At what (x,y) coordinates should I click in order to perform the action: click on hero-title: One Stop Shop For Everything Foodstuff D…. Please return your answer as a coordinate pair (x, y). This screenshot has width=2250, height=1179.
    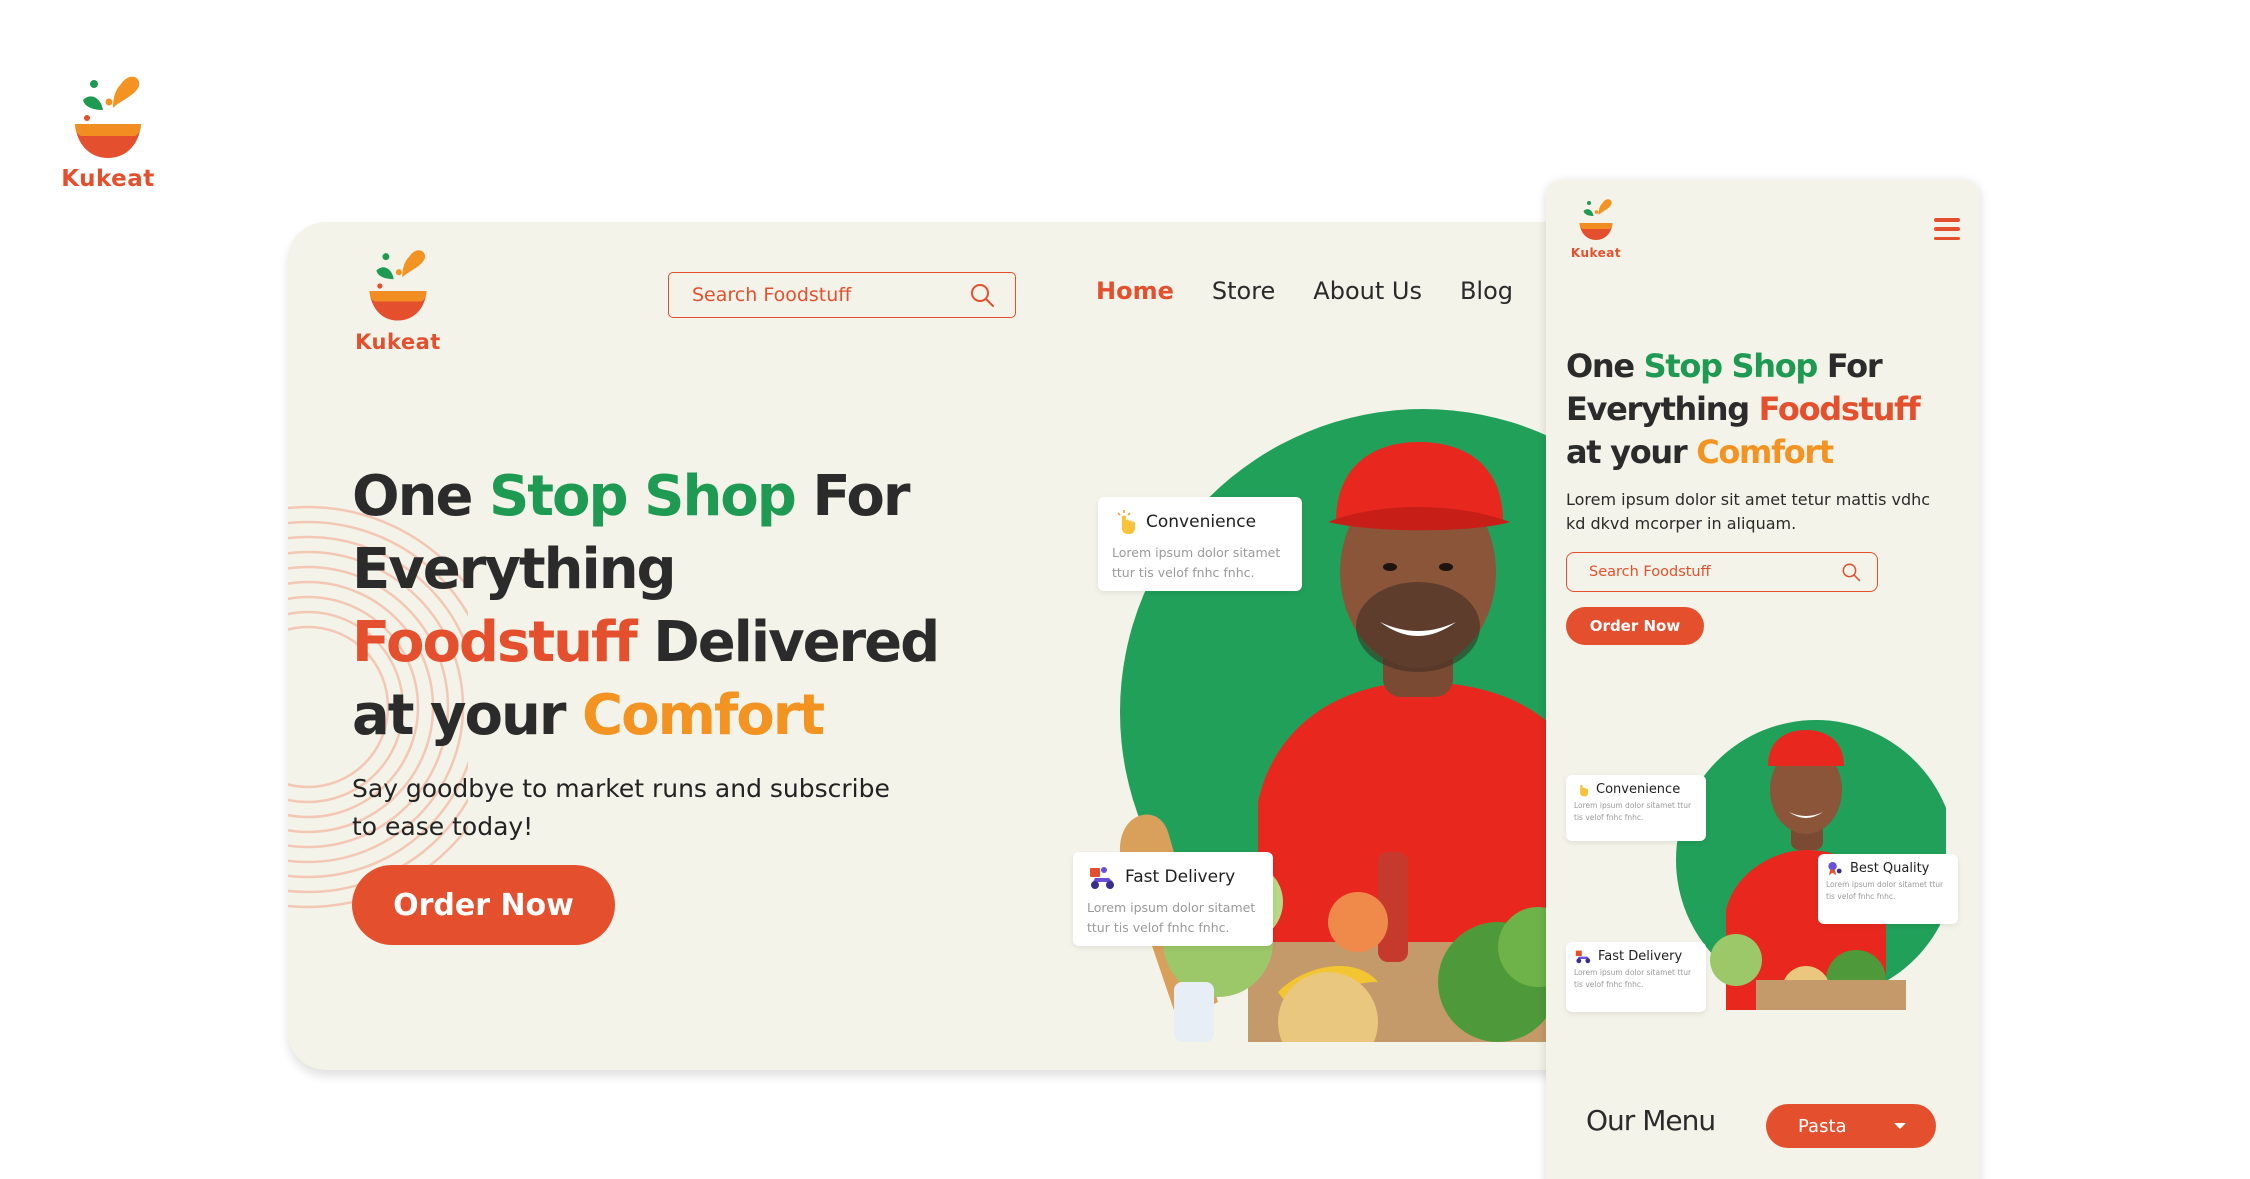
    Looking at the image, I should click on (652, 606).